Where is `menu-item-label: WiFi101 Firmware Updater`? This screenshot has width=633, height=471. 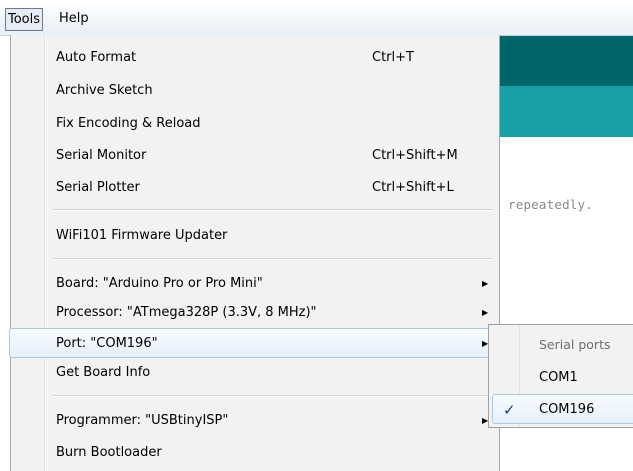
menu-item-label: WiFi101 Firmware Updater is located at coordinates (142, 235).